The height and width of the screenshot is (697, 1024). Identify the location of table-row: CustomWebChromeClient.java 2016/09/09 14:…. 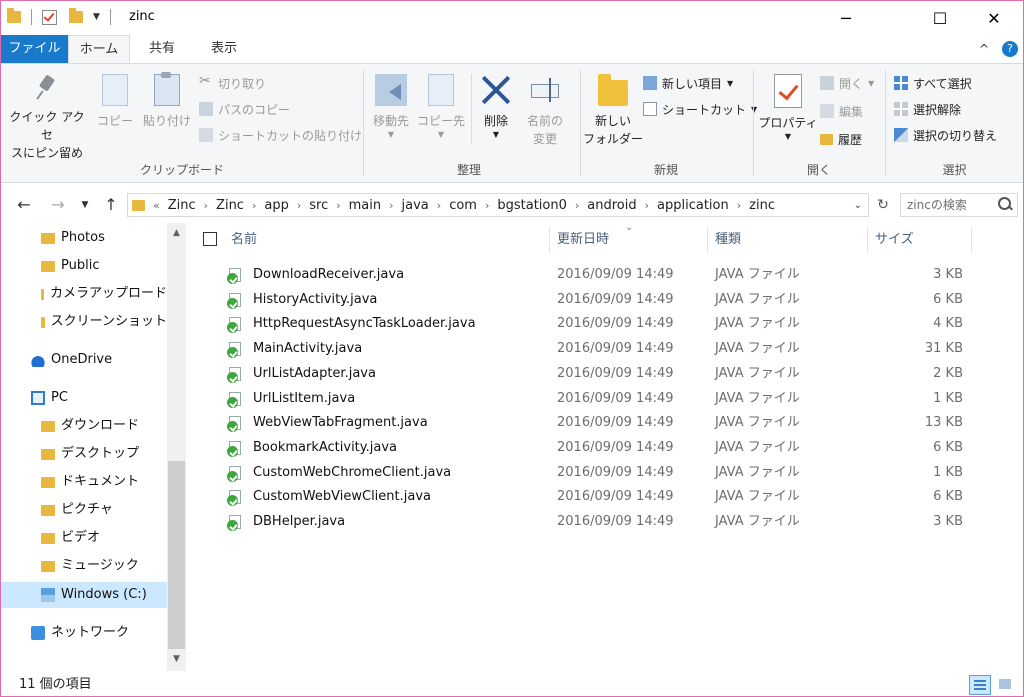
(597, 473).